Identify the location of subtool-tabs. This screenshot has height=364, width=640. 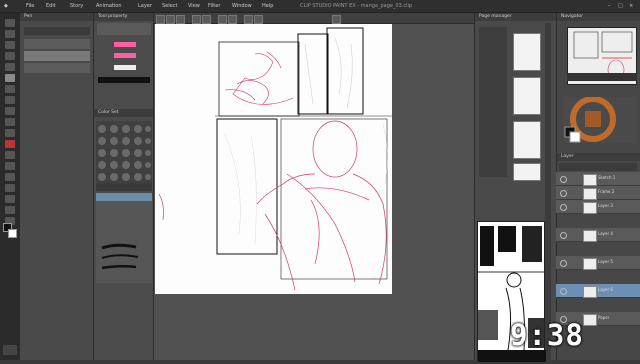
(57, 31).